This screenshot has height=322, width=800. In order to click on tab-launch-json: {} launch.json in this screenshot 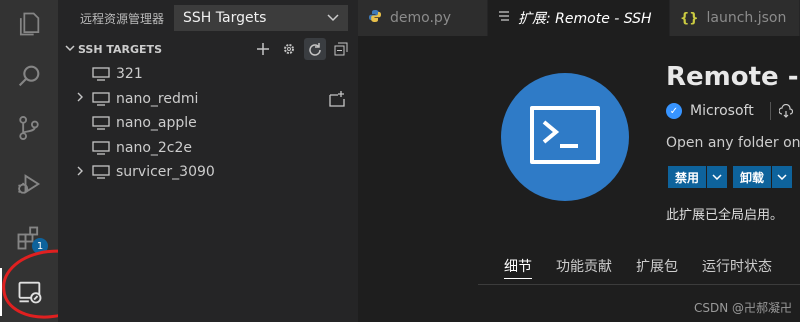, I will do `click(735, 18)`.